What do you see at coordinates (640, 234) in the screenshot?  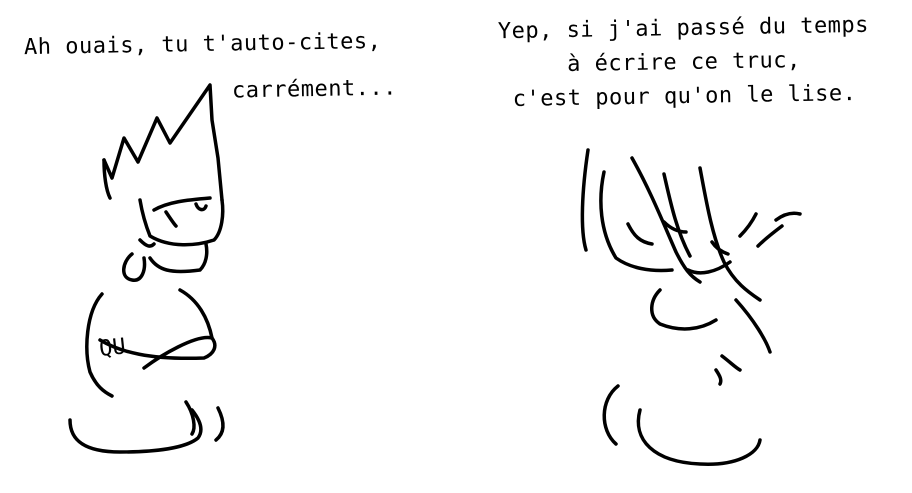 I see `right-character-eye` at bounding box center [640, 234].